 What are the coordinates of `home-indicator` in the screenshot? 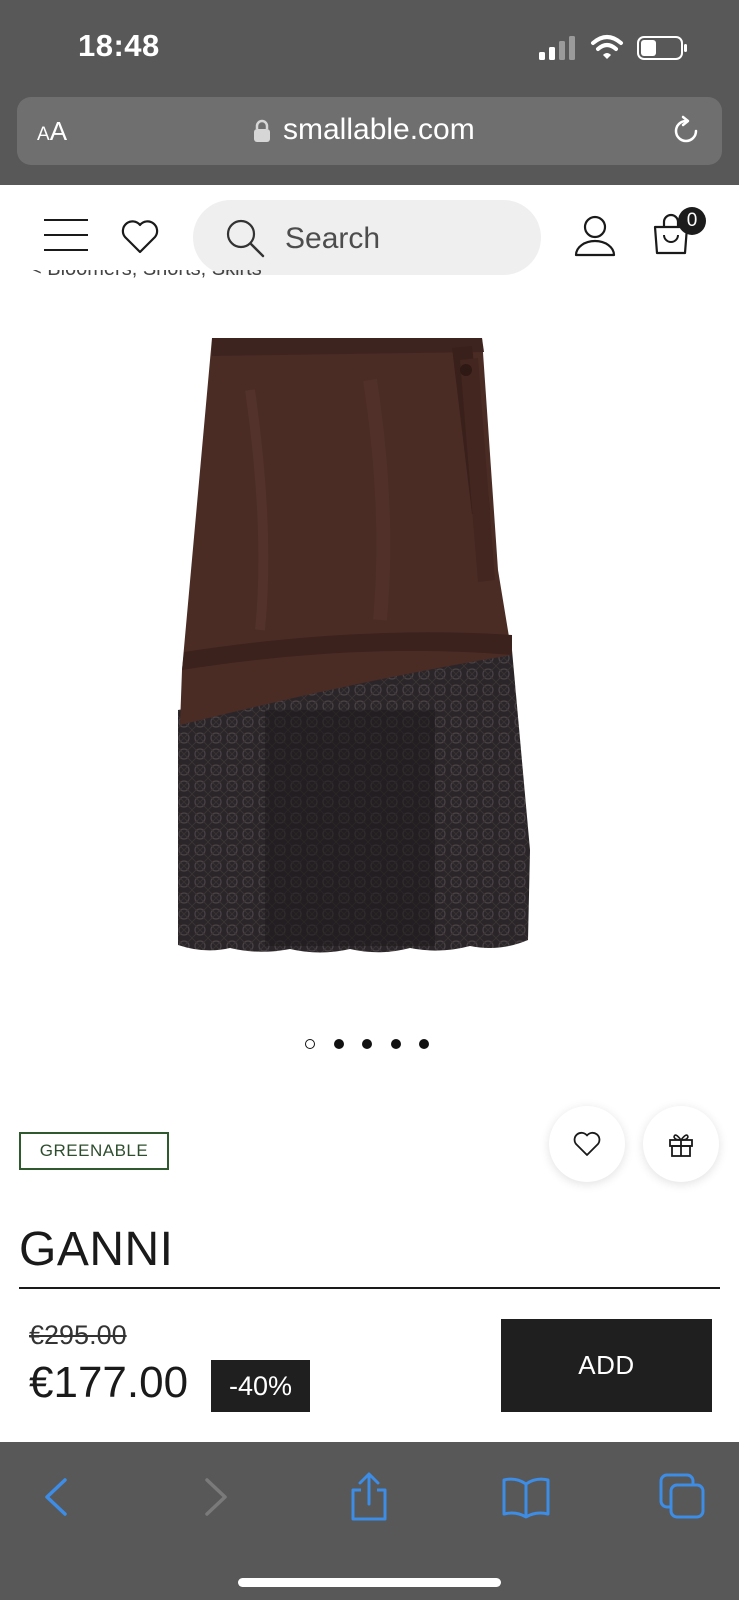 It's located at (369, 1582).